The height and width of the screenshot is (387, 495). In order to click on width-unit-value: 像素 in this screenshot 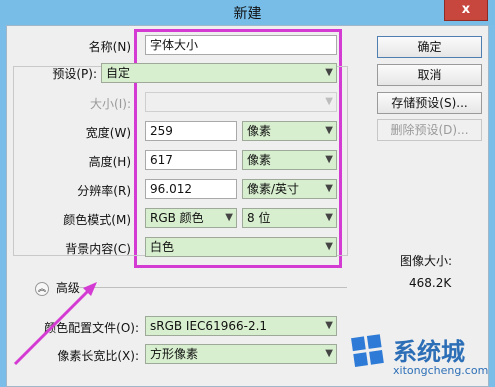, I will do `click(259, 131)`.